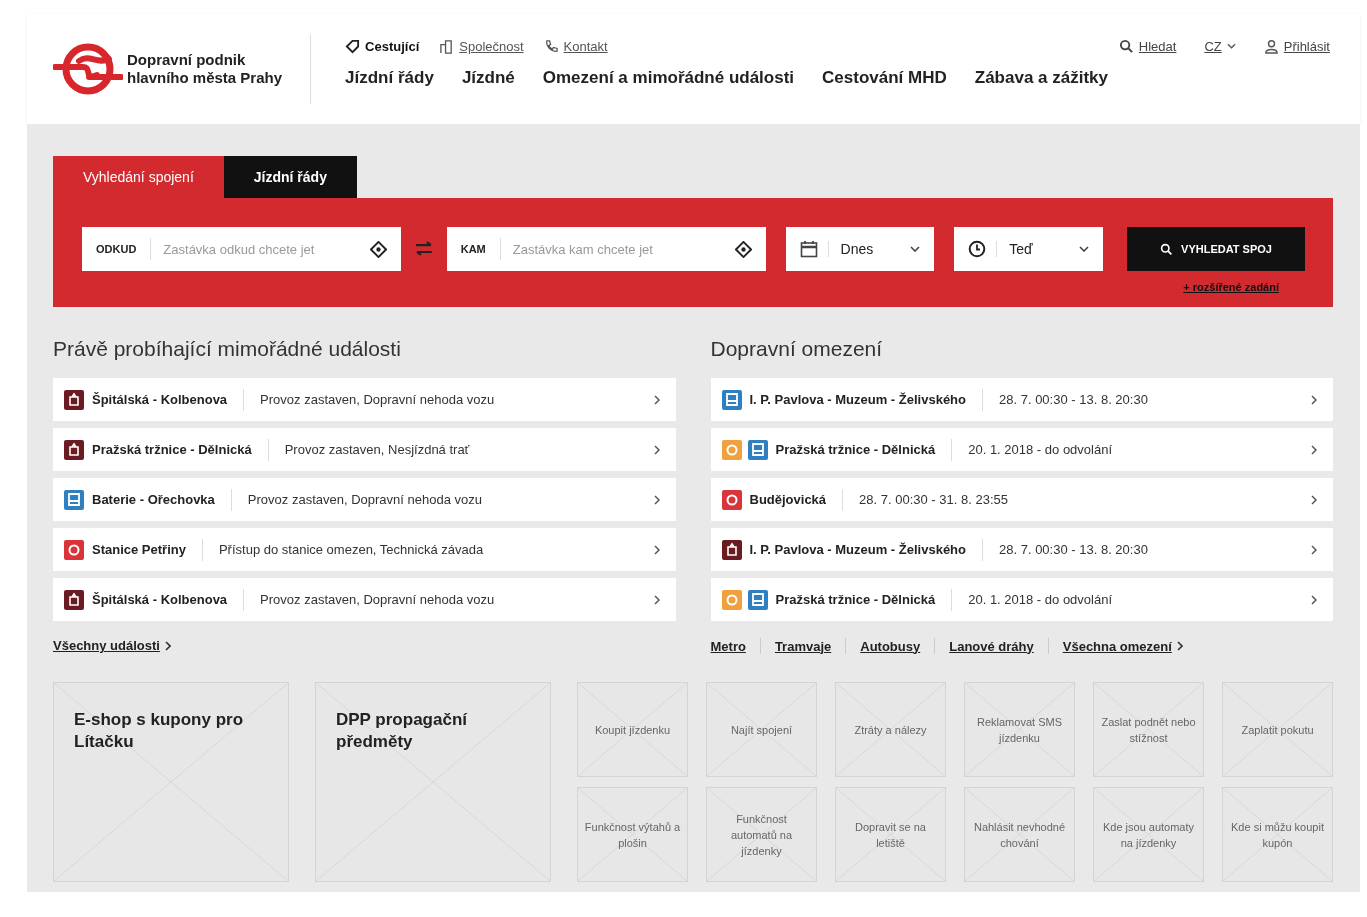  I want to click on tile-label: Kde jsou automaty na jízdenky, so click(1148, 835).